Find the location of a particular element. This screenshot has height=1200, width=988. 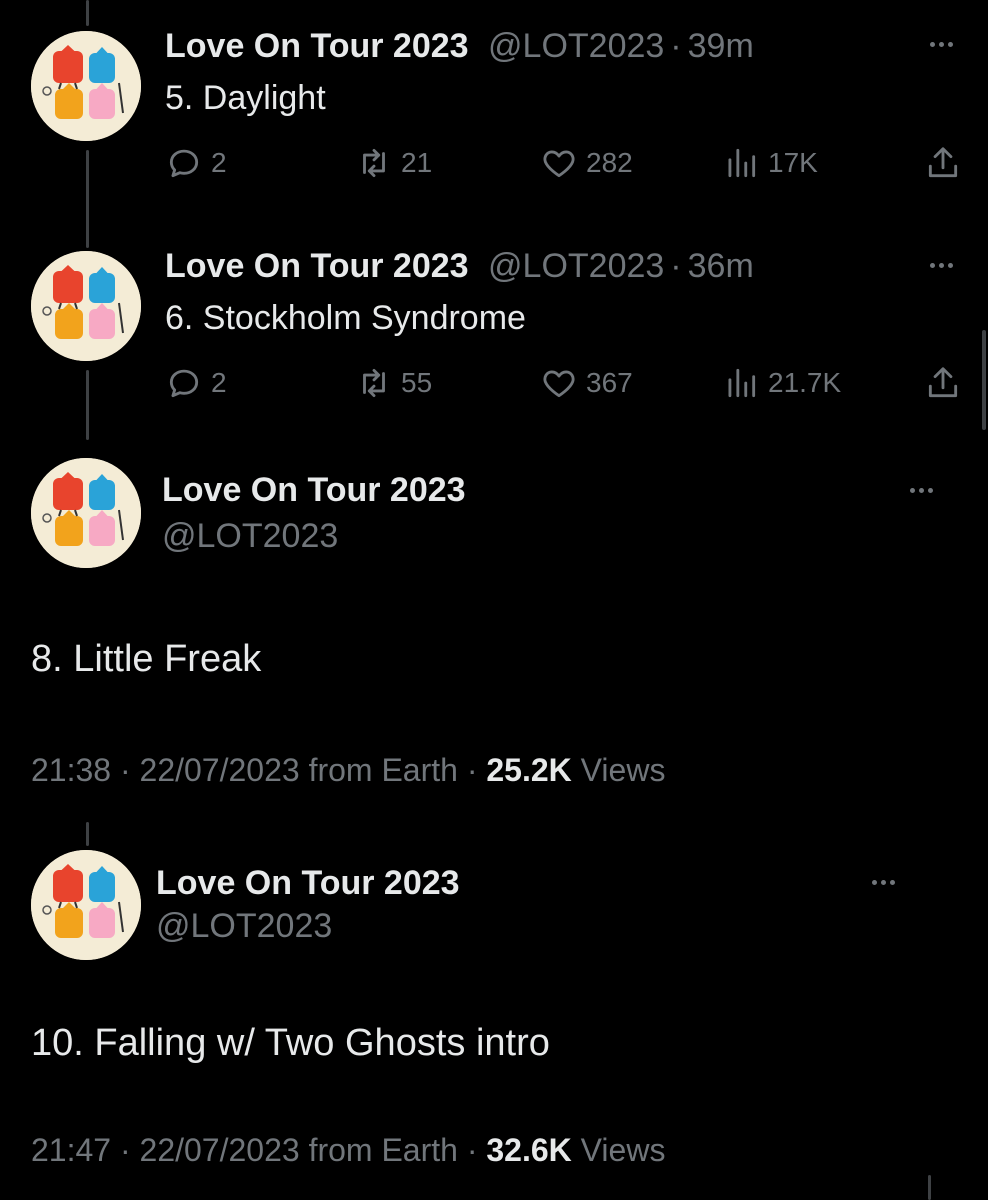

tweet-header: Love On Tour 2023 @LOT2023 · 39m is located at coordinates (459, 46).